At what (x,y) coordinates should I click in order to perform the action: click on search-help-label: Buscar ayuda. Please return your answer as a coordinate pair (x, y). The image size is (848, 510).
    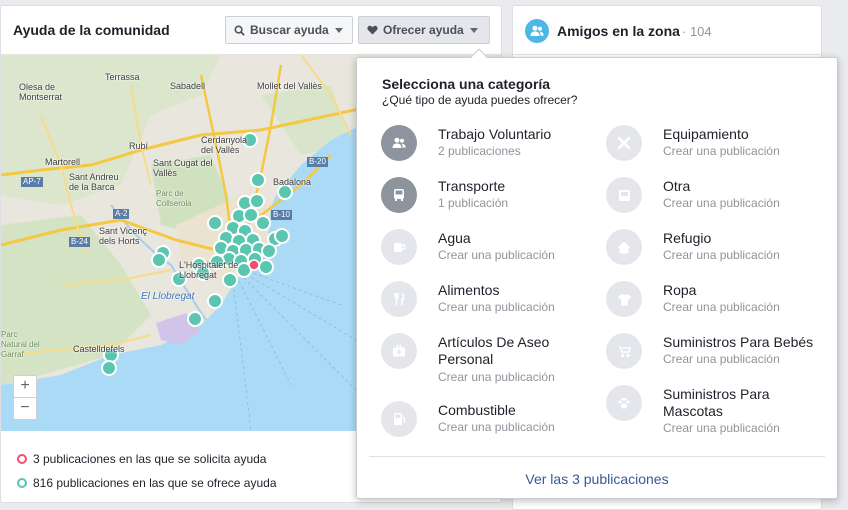
    Looking at the image, I should click on (289, 30).